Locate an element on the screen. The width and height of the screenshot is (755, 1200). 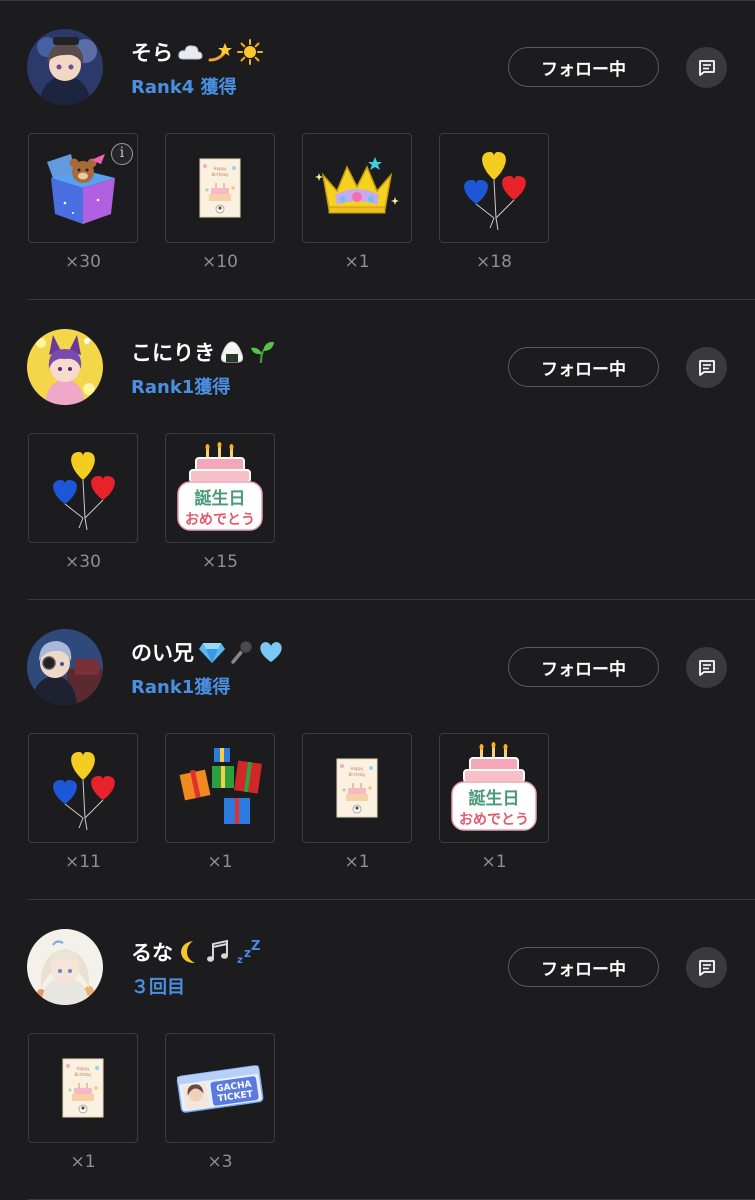
gift-item: 誕生日 おめでとう ×1 is located at coordinates (494, 802).